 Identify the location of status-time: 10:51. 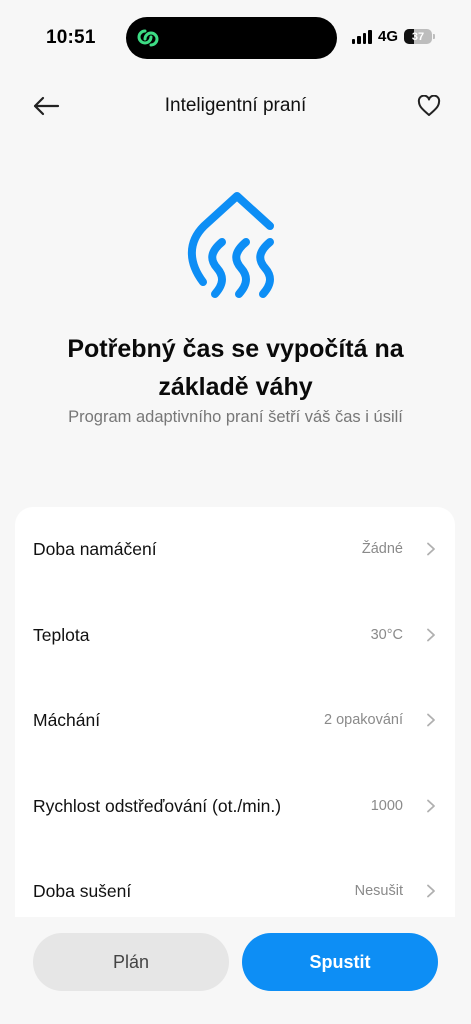
(71, 37).